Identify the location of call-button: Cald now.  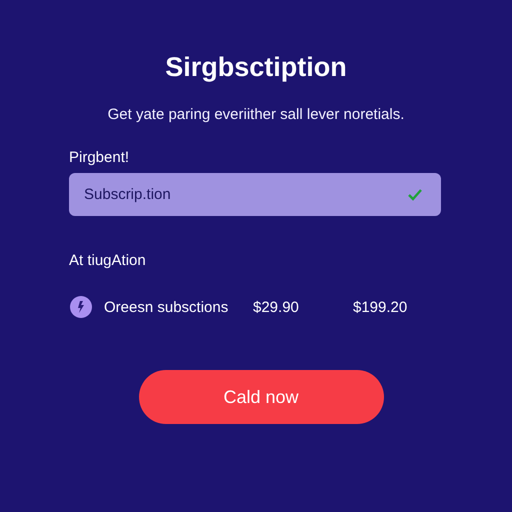
(261, 397).